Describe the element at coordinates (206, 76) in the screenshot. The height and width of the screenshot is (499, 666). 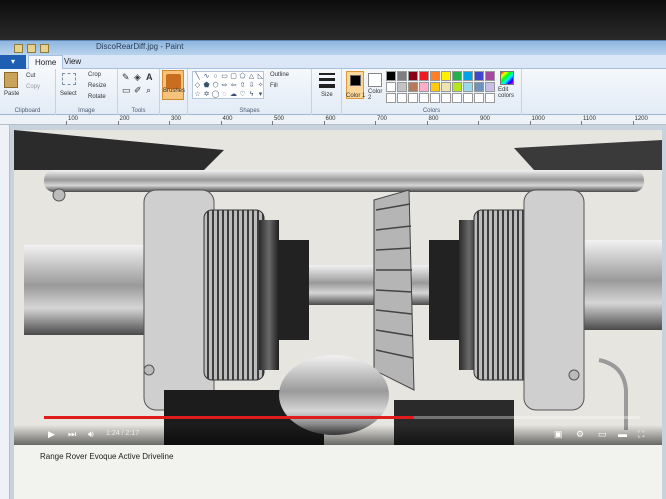
I see `curve-shape-icon: ∿` at that location.